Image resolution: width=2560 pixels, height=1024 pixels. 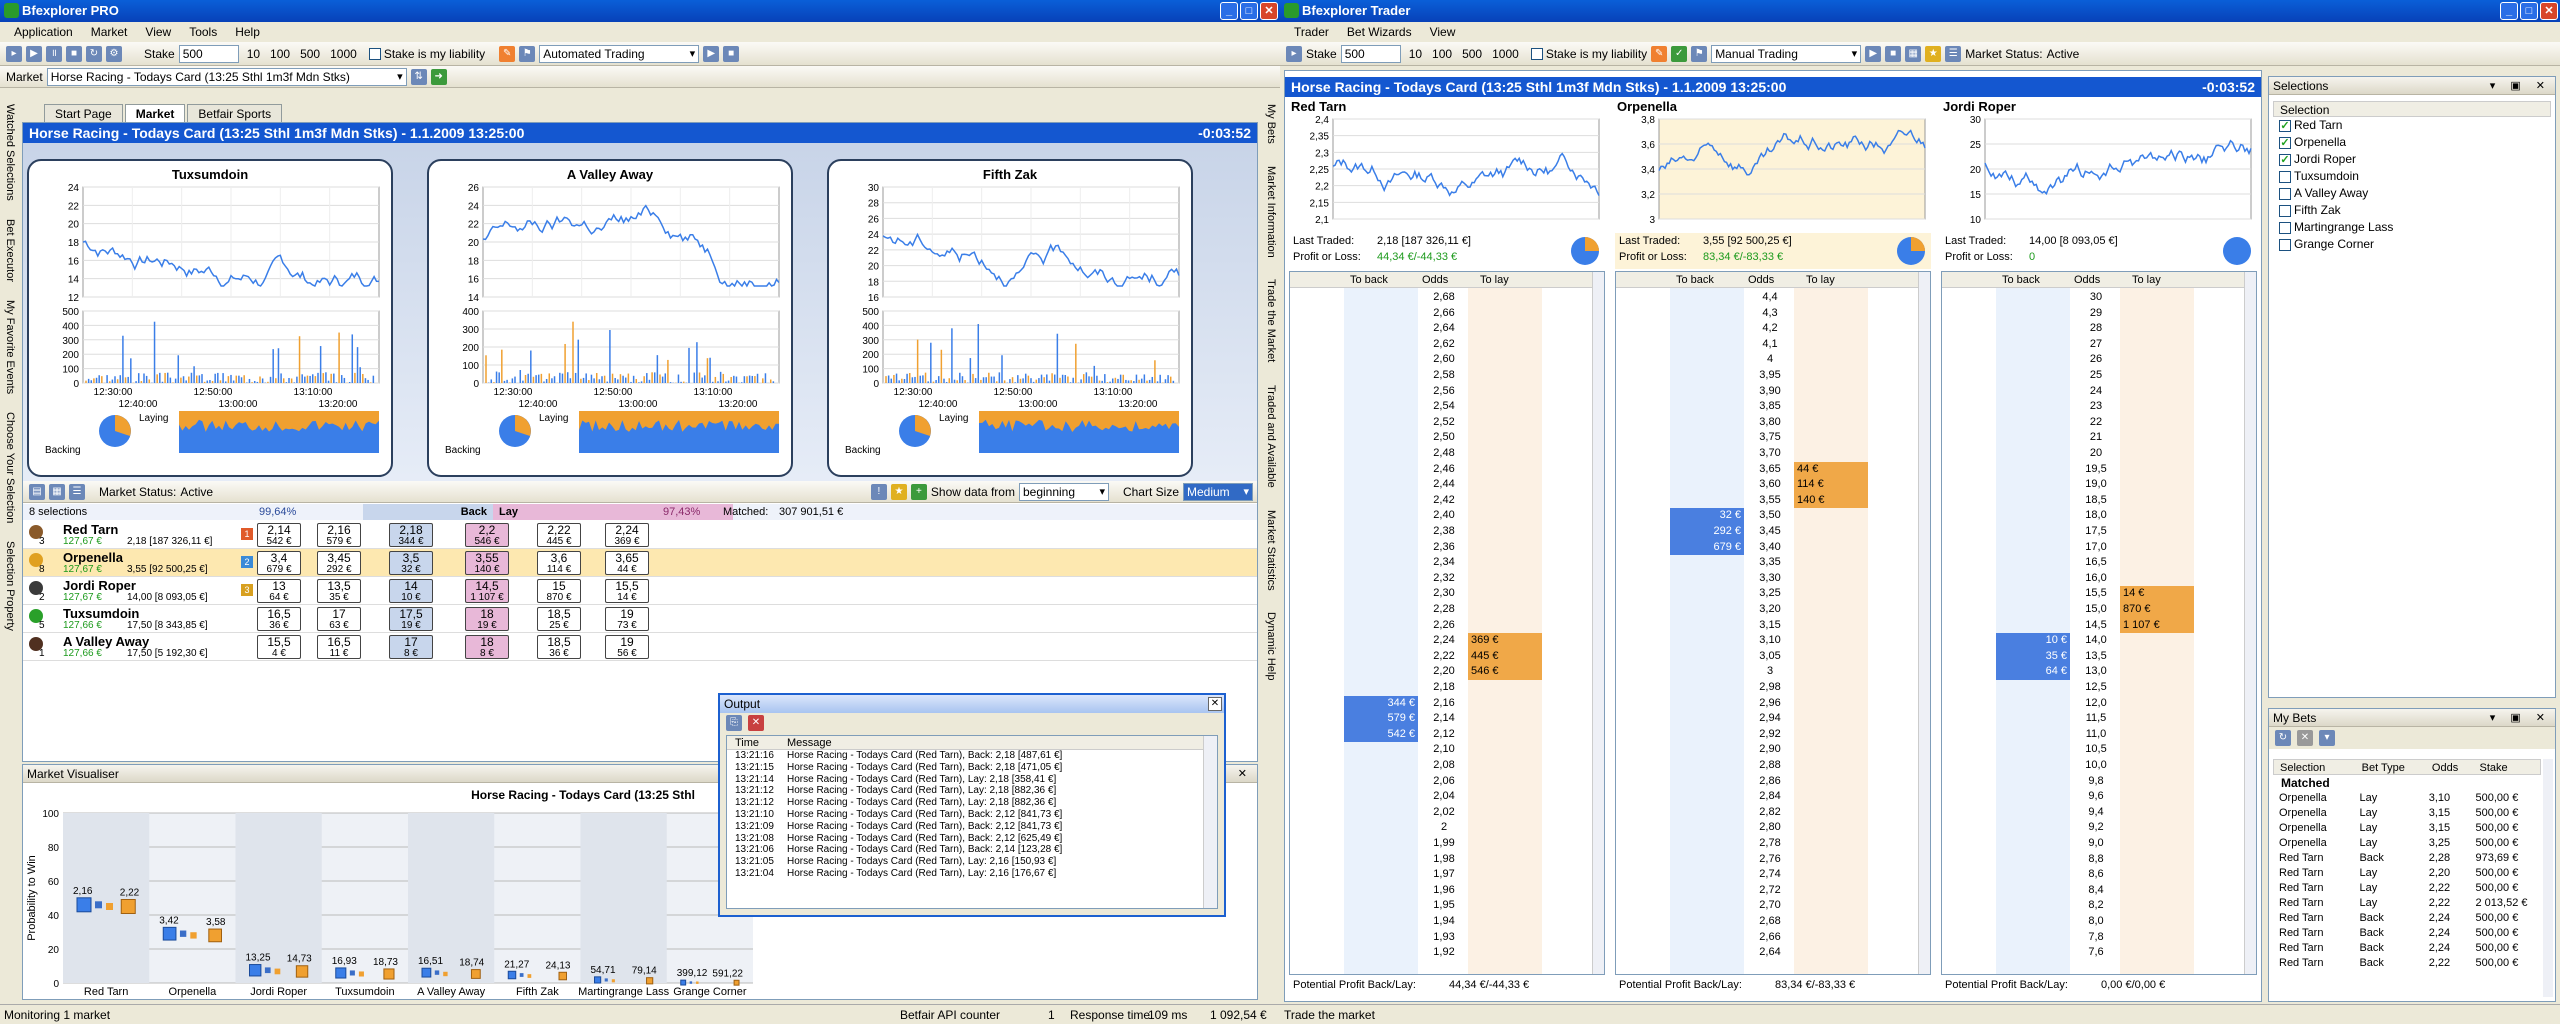 I want to click on ladder-odds: 21, so click(x=2096, y=438).